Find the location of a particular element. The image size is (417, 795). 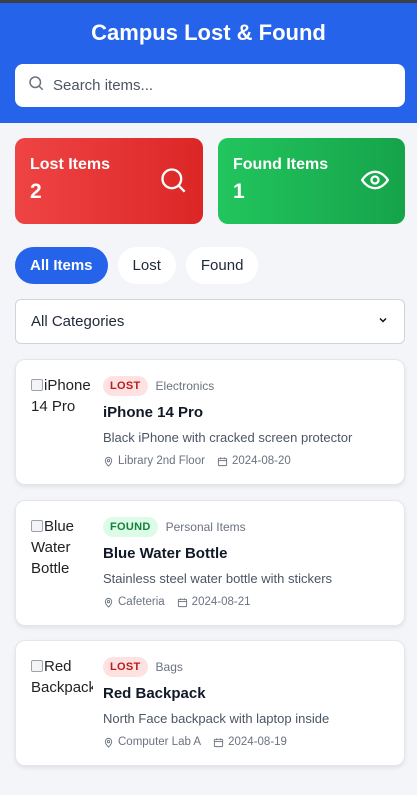

search-input is located at coordinates (213, 85).